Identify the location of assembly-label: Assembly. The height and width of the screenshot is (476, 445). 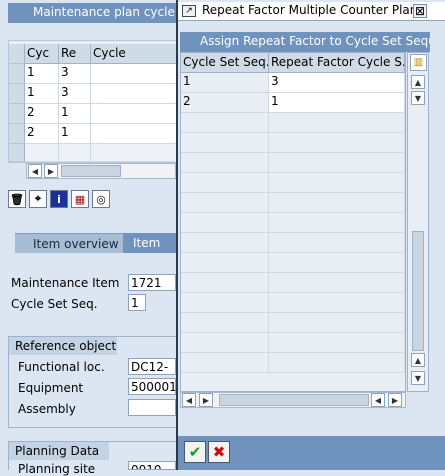
(47, 409).